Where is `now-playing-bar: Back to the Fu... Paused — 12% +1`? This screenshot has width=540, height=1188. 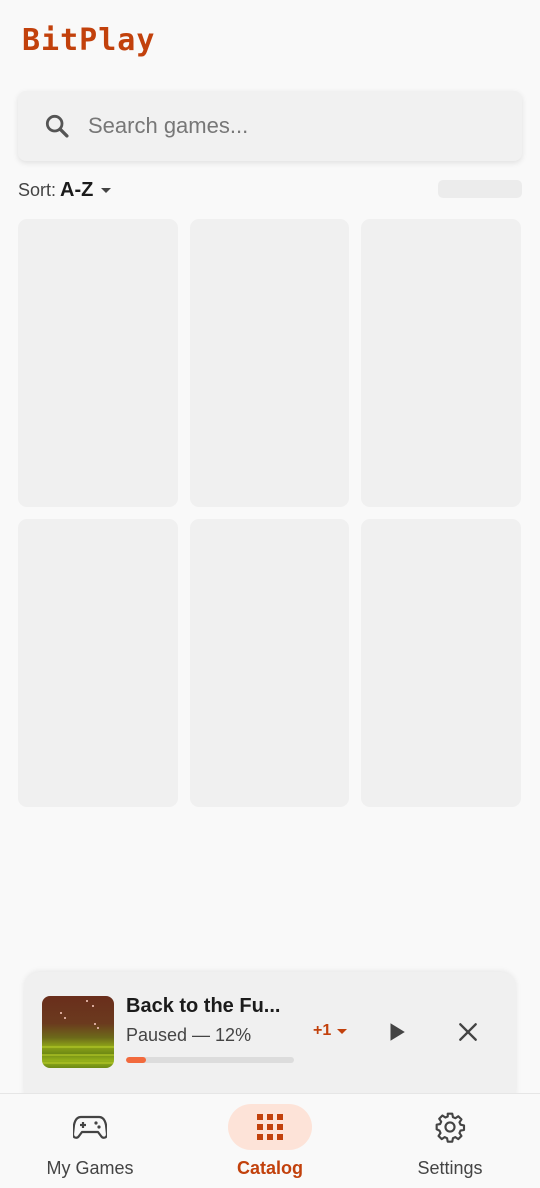
now-playing-bar: Back to the Fu... Paused — 12% +1 is located at coordinates (270, 1034).